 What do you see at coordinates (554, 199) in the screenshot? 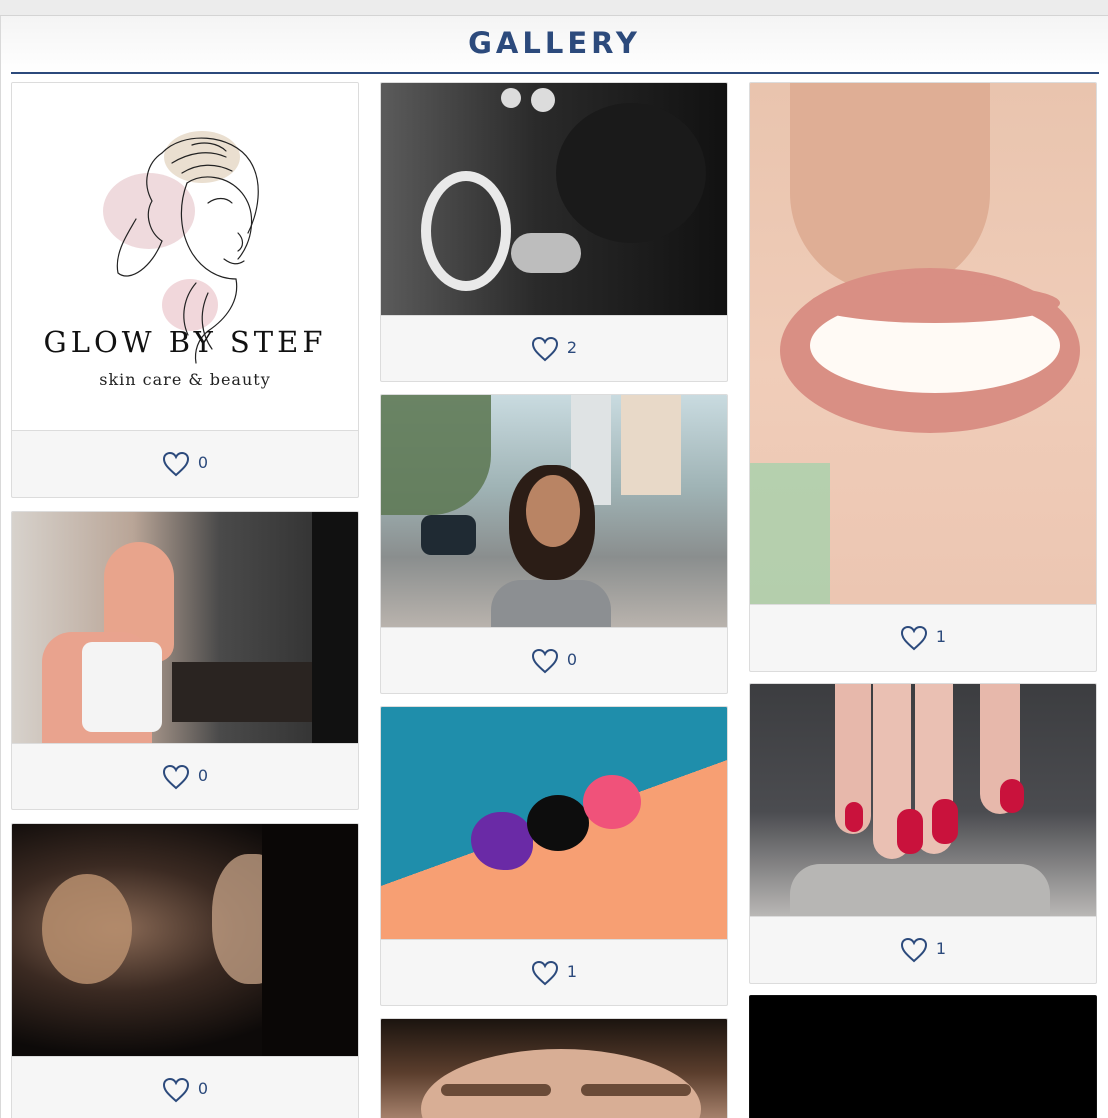
I see `ring-light-photo` at bounding box center [554, 199].